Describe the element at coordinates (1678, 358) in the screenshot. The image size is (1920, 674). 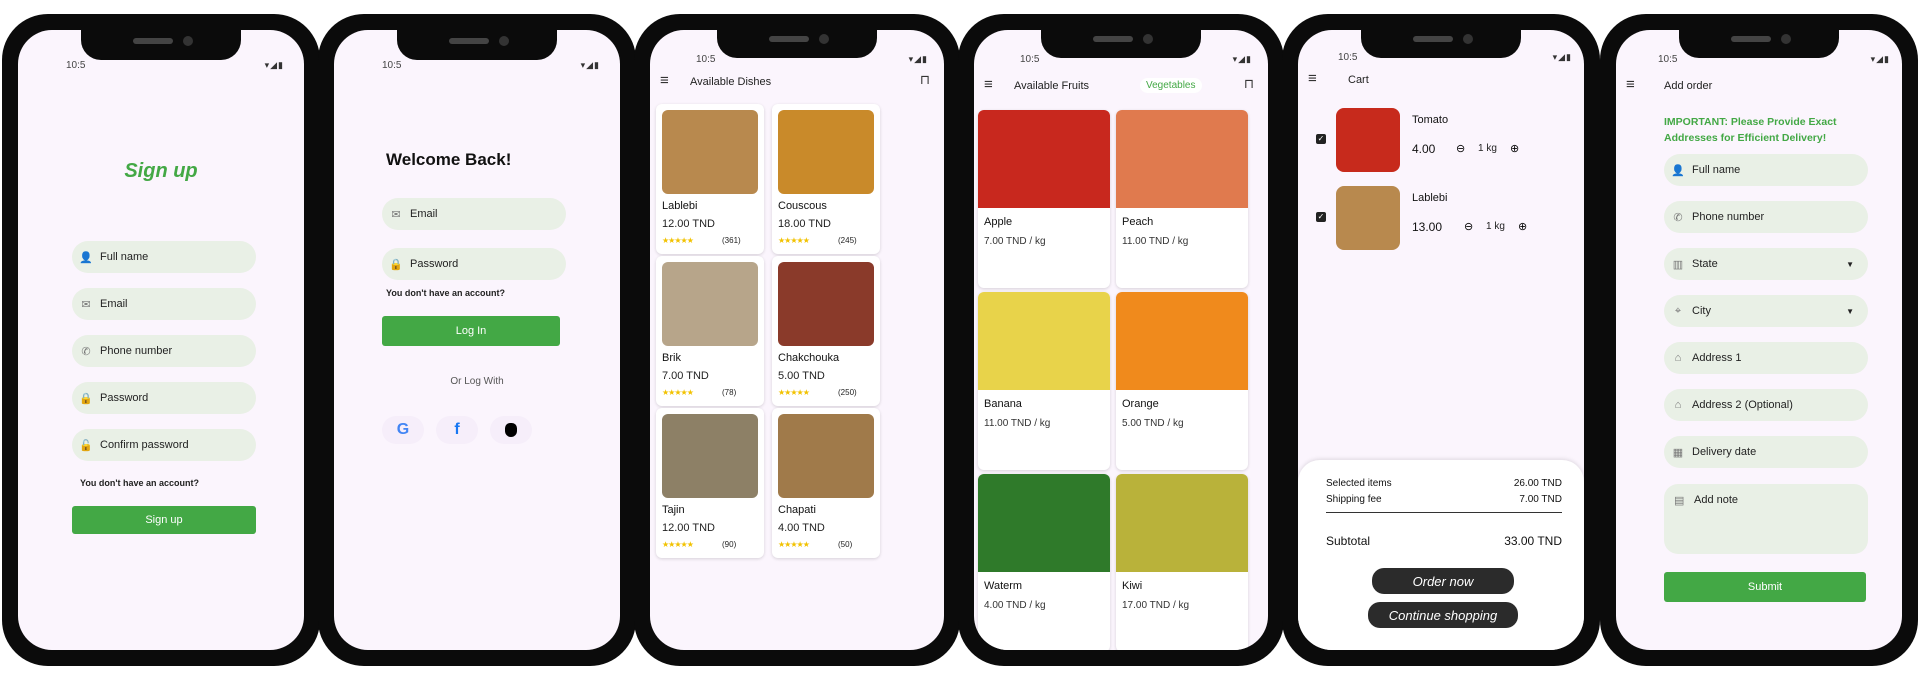
I see `home-icon: ⌂` at that location.